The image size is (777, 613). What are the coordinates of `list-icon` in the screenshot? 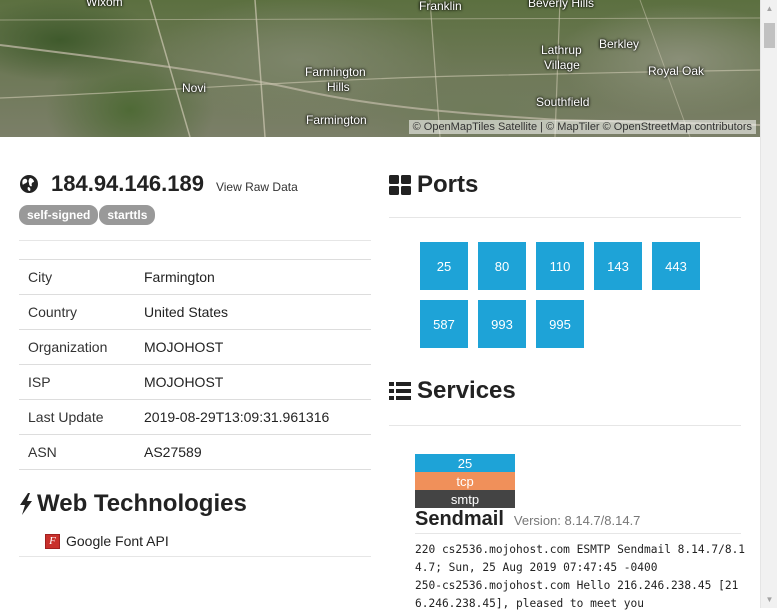 It's located at (400, 391).